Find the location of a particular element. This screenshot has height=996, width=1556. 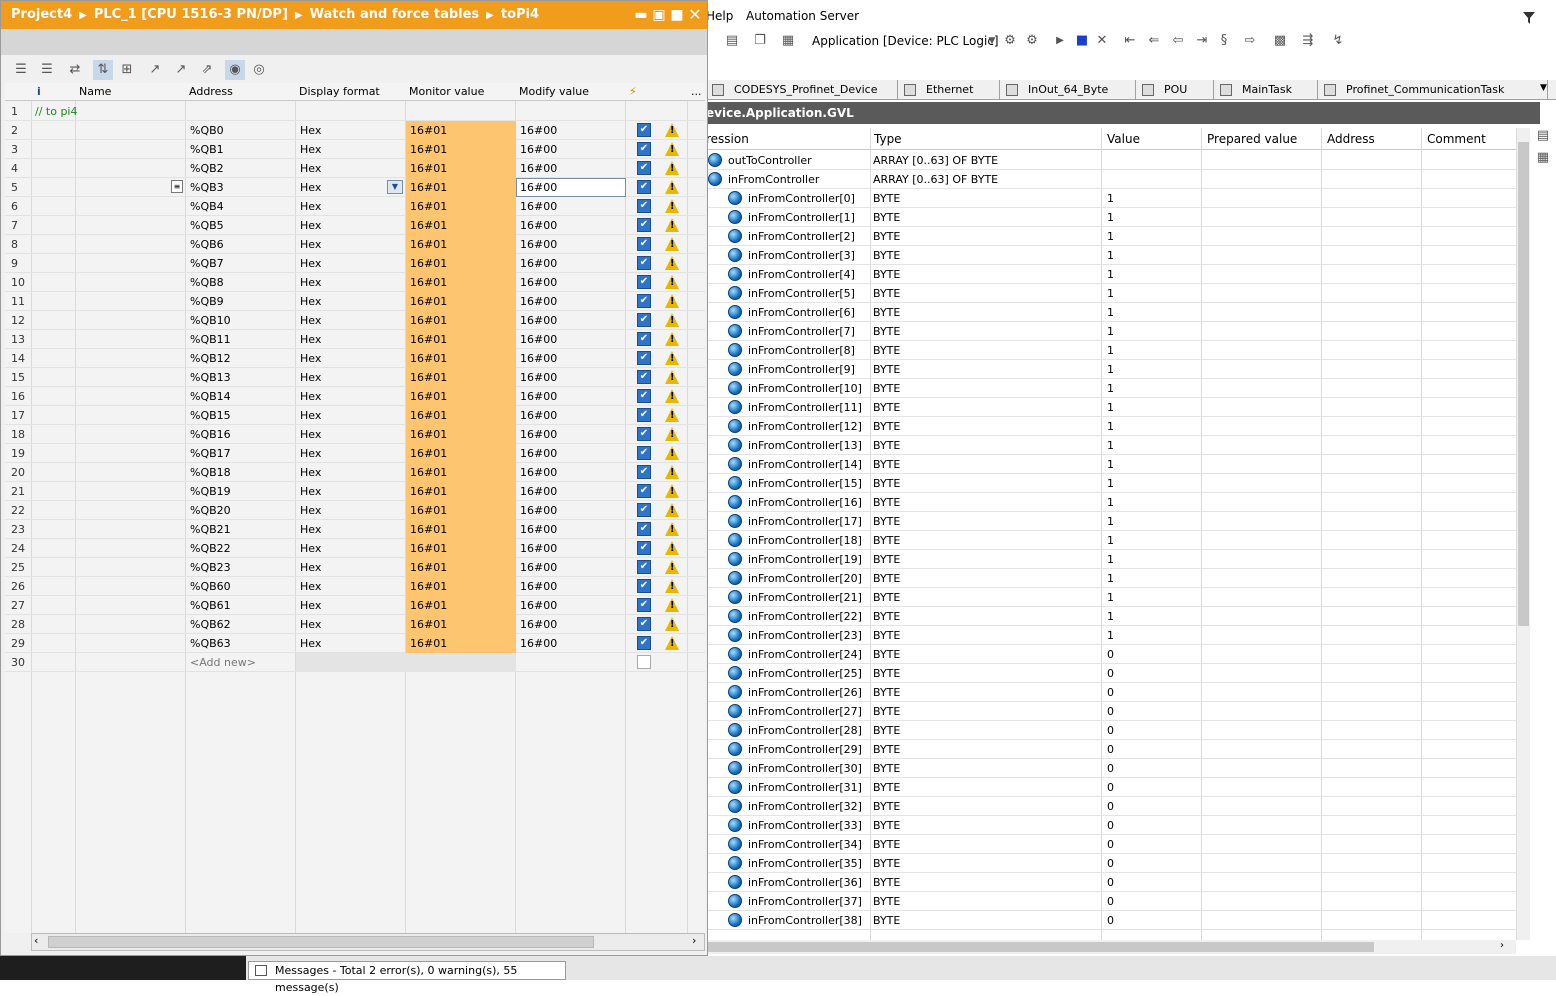

gvl-row: inFromController[18] BYTE 1 is located at coordinates (1111, 540).